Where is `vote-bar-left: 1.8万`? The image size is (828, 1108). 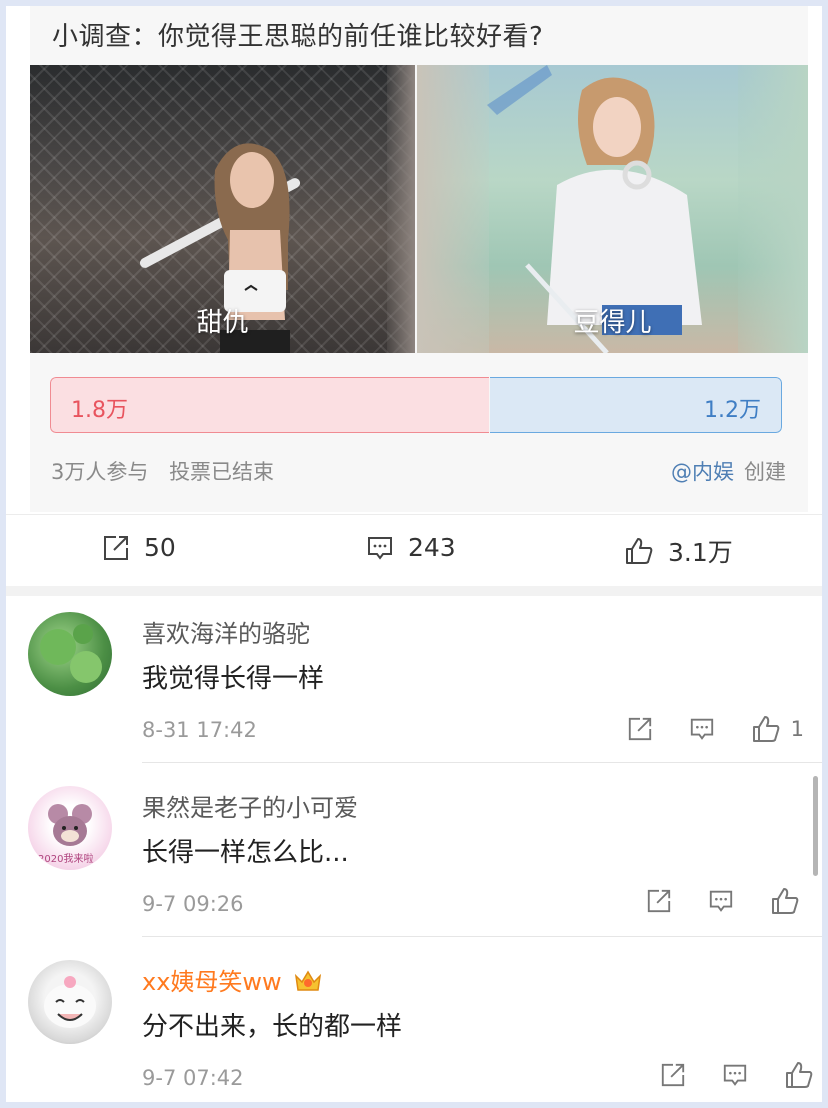 vote-bar-left: 1.8万 is located at coordinates (269, 405).